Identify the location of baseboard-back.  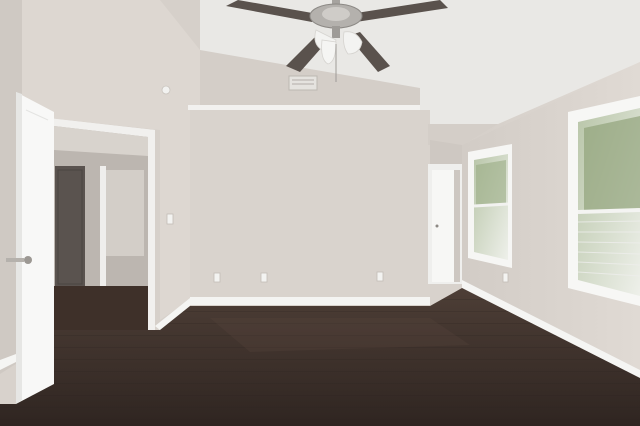
(310, 301).